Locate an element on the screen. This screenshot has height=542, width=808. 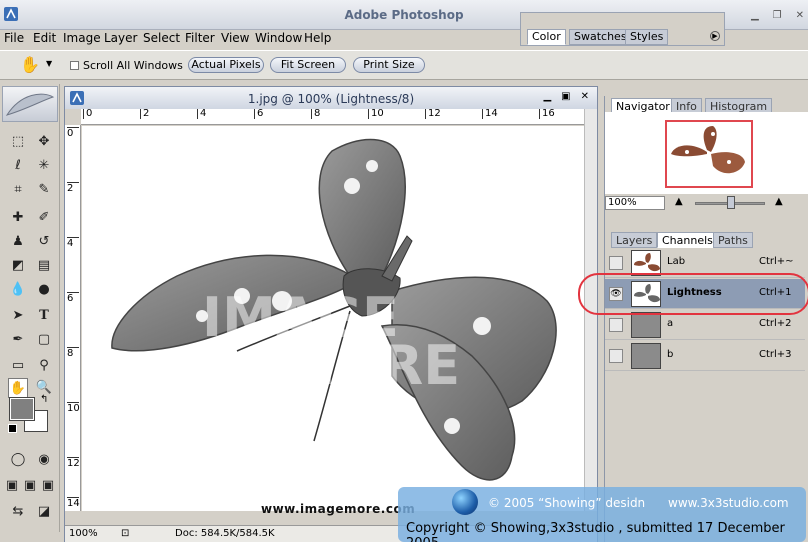
zoom-slider-thumb is located at coordinates (731, 202).